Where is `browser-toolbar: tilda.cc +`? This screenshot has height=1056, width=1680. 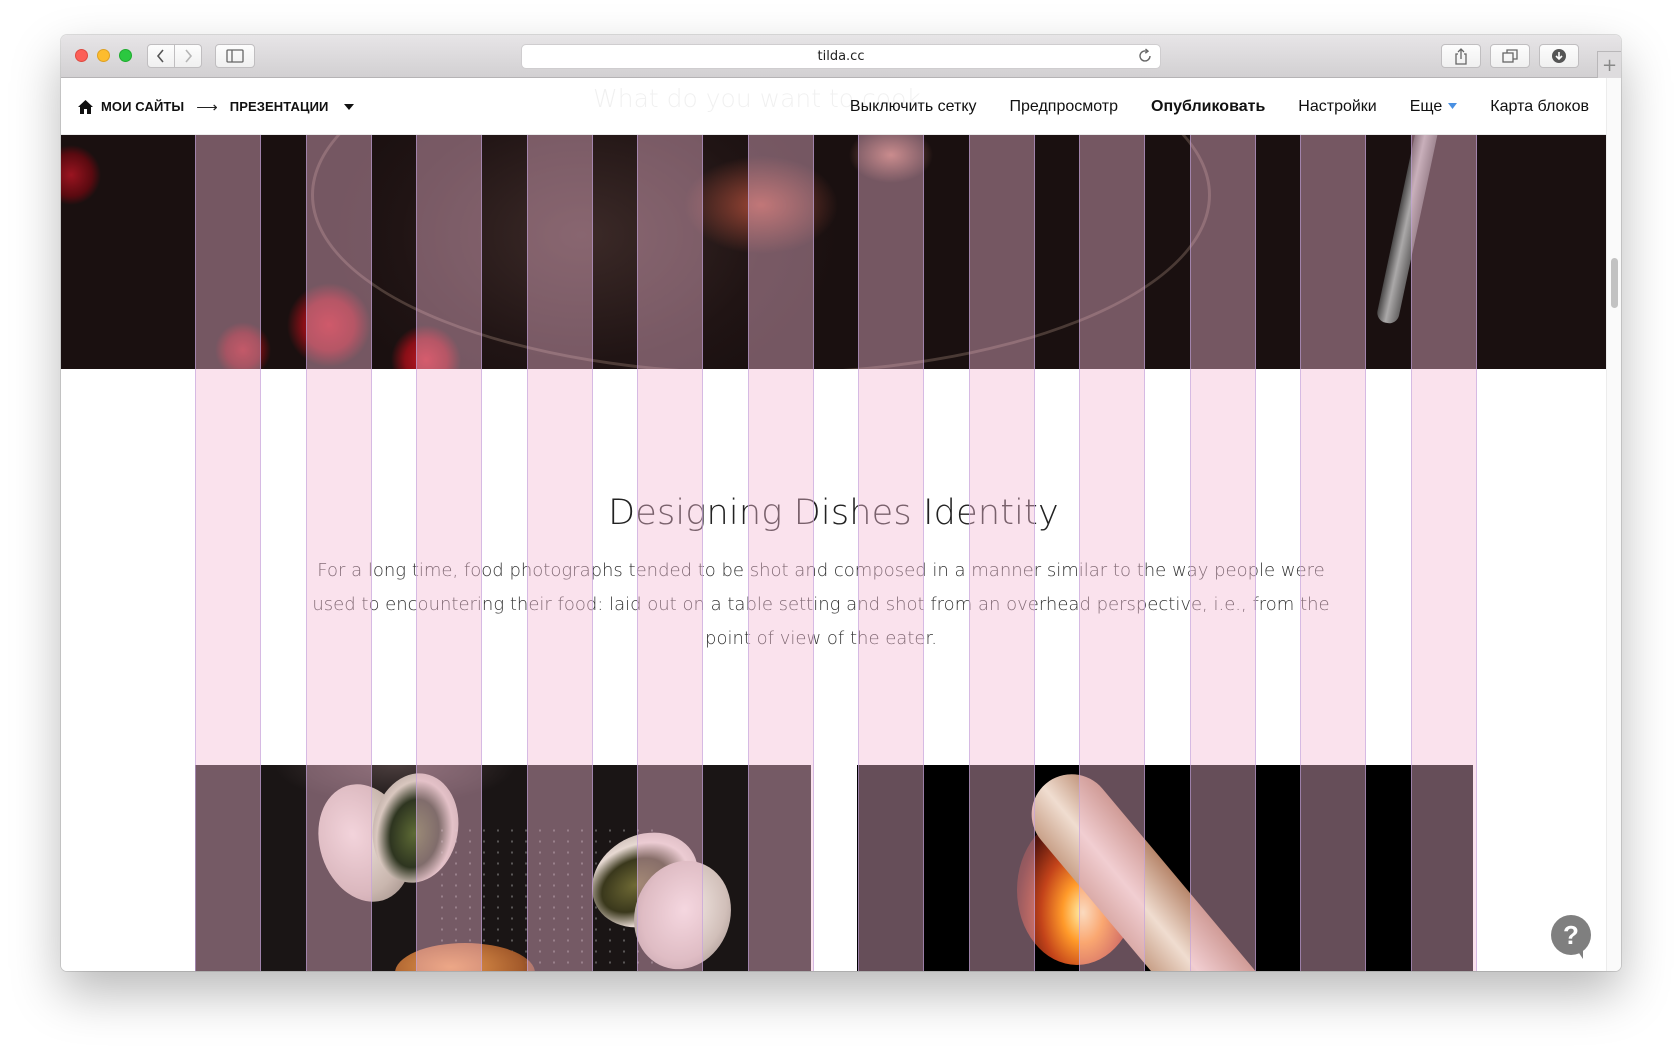 browser-toolbar: tilda.cc + is located at coordinates (841, 56).